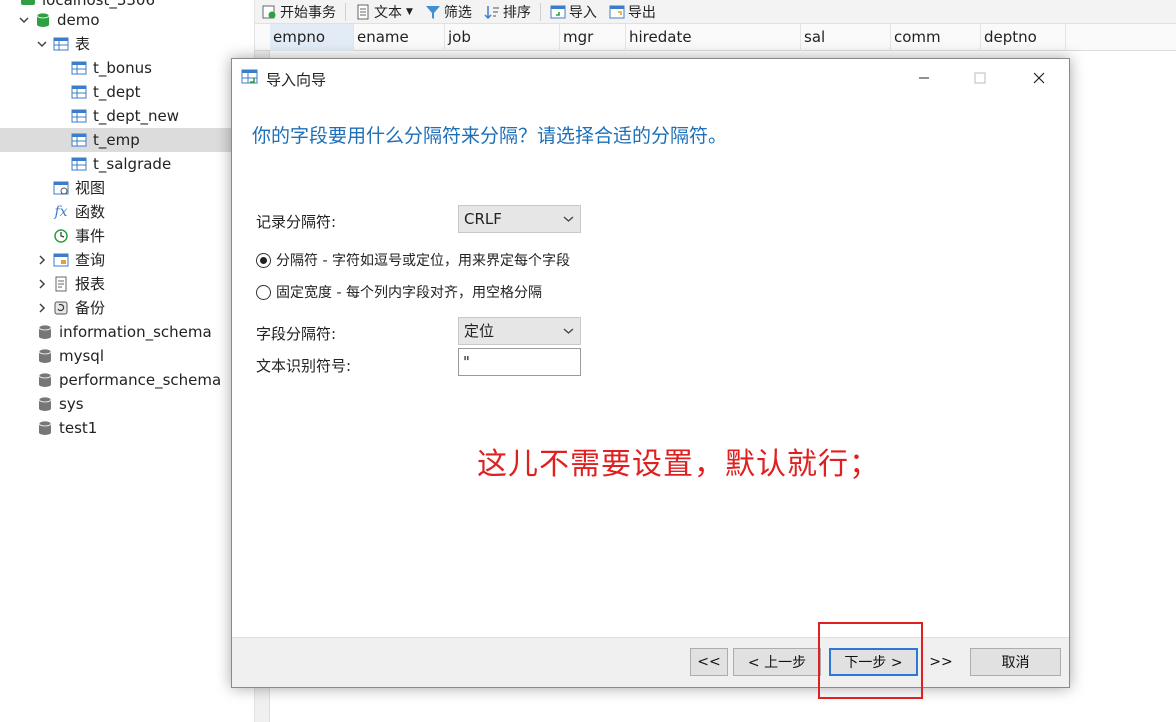  Describe the element at coordinates (432, 12) in the screenshot. I see `filter-icon` at that location.